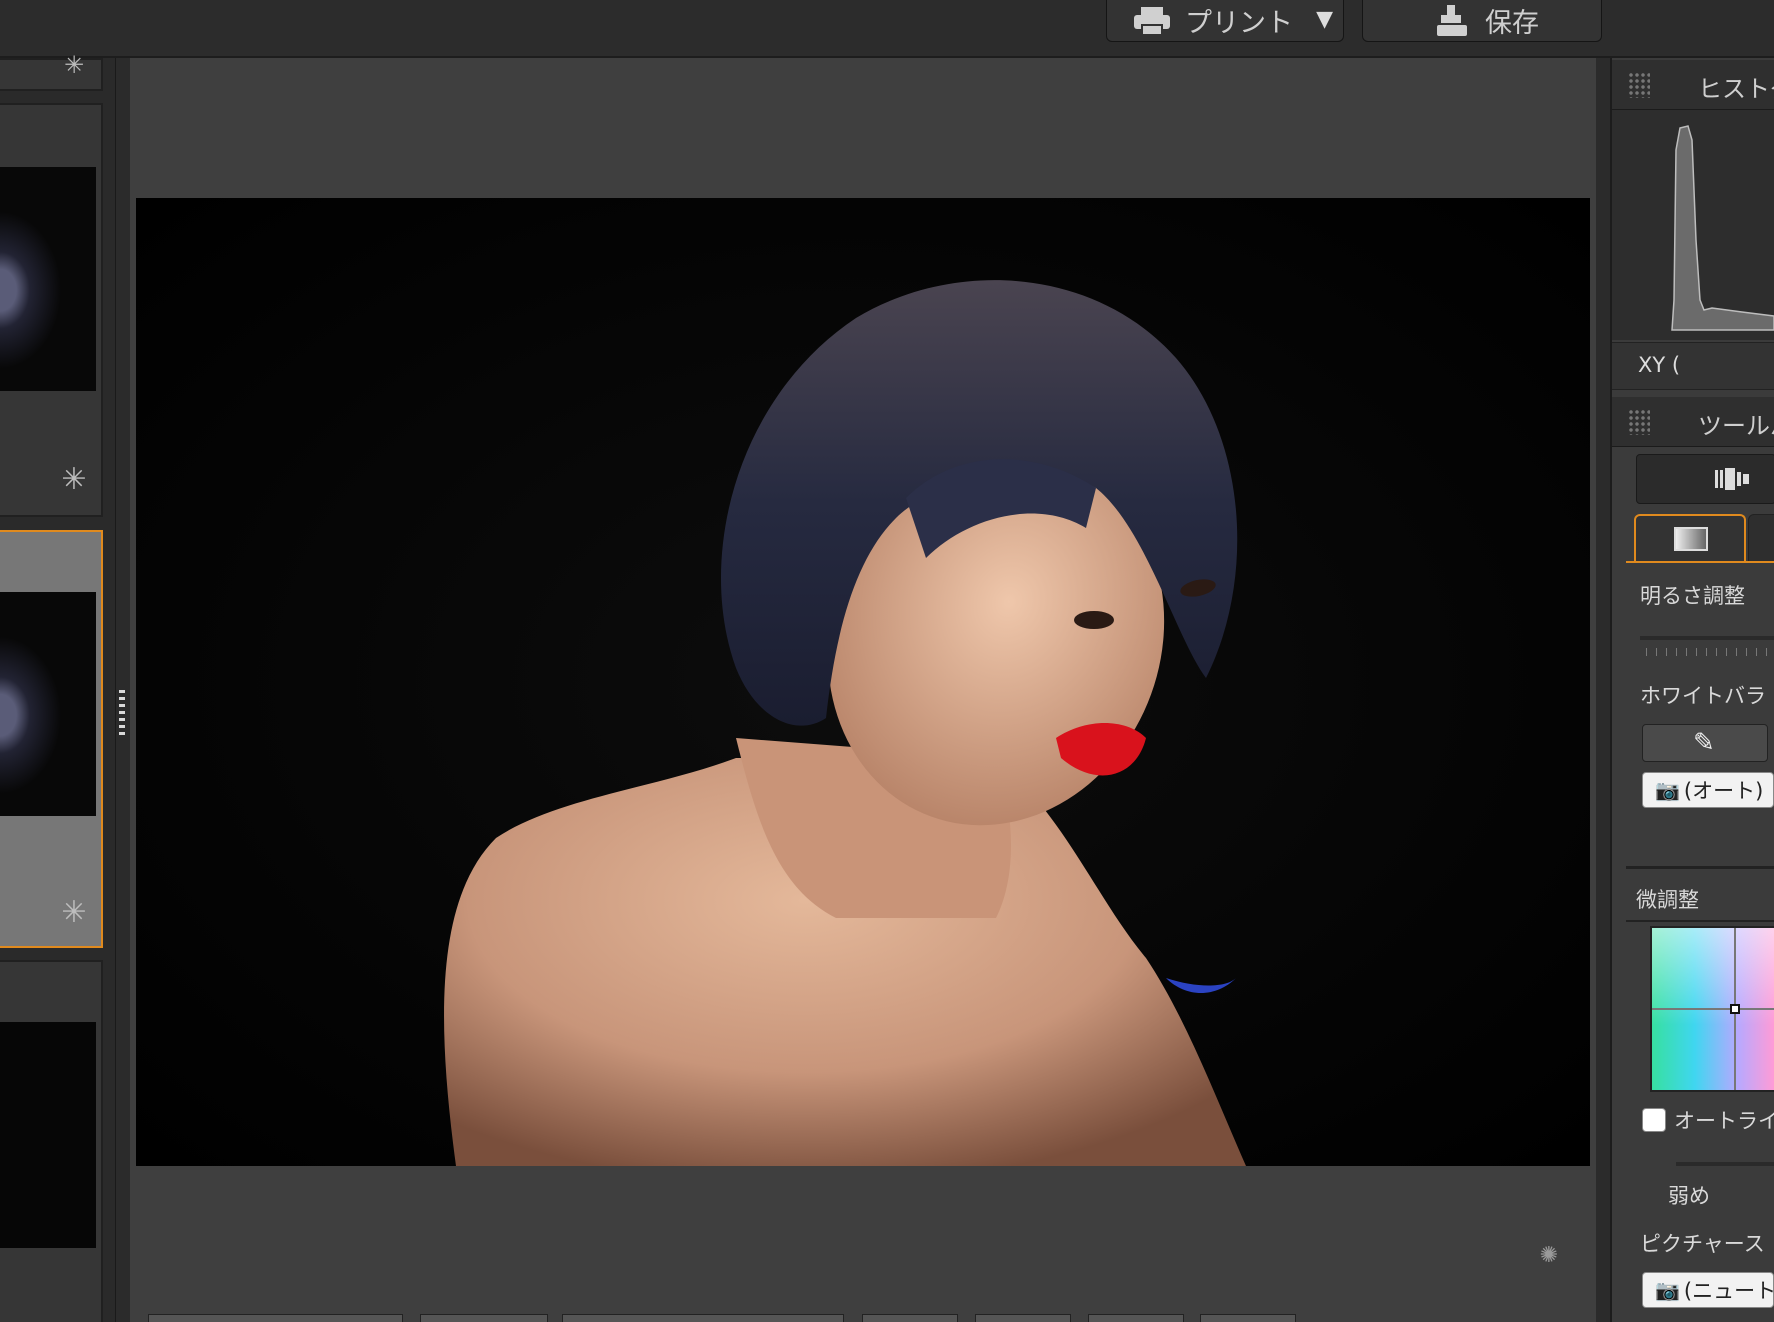 The width and height of the screenshot is (1774, 1322). What do you see at coordinates (1707, 638) in the screenshot?
I see `brightness-slider` at bounding box center [1707, 638].